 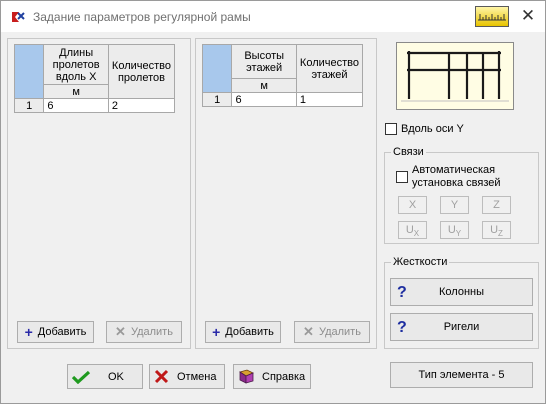 I want to click on help-label: Справка, so click(x=284, y=376).